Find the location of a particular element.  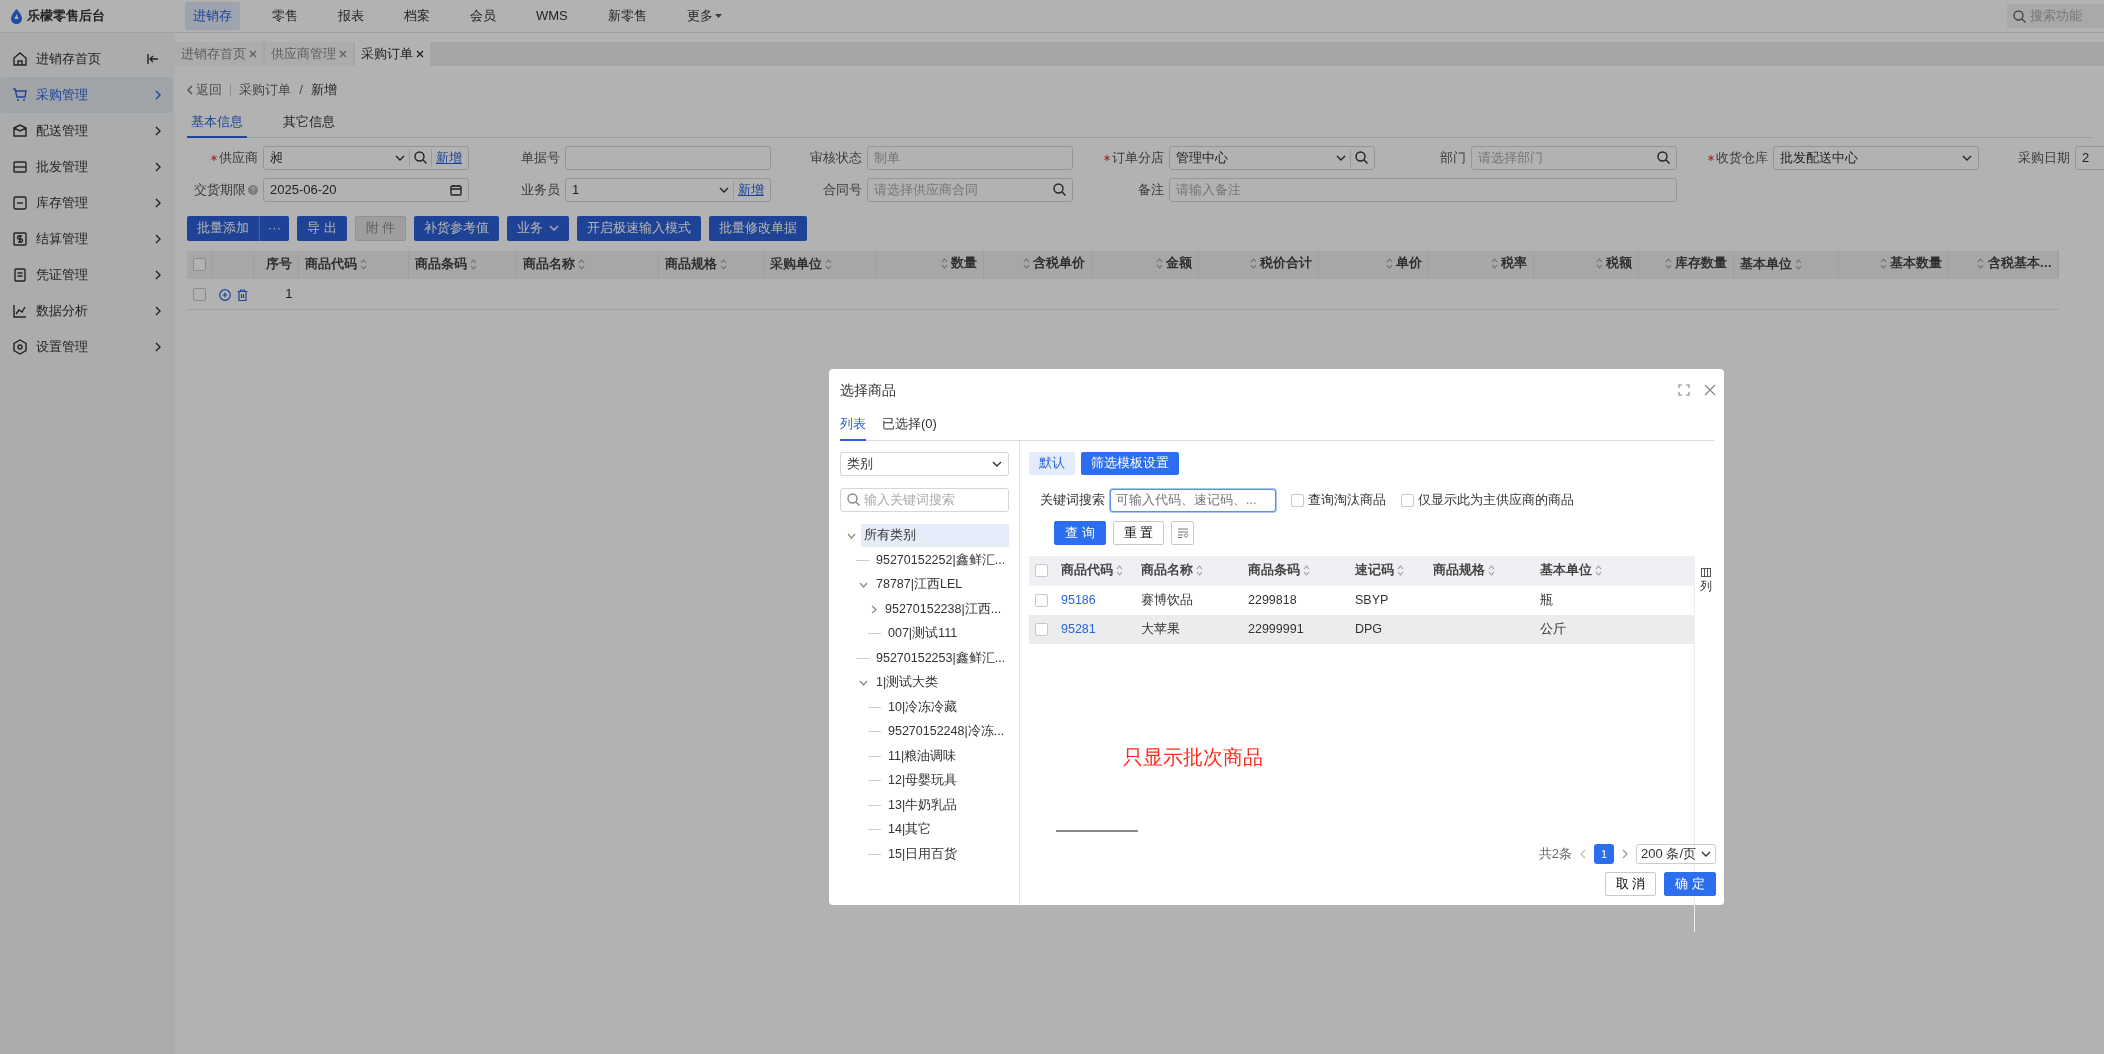

confirm-button: 确 定 is located at coordinates (1690, 884).